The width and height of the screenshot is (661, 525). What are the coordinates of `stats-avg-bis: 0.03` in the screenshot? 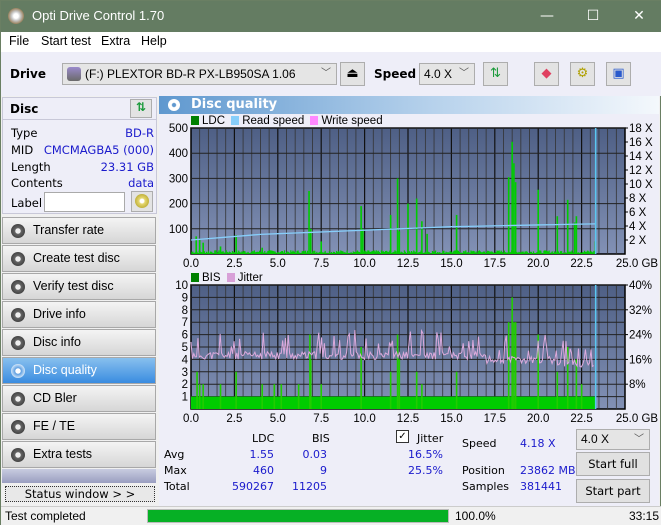 It's located at (315, 454).